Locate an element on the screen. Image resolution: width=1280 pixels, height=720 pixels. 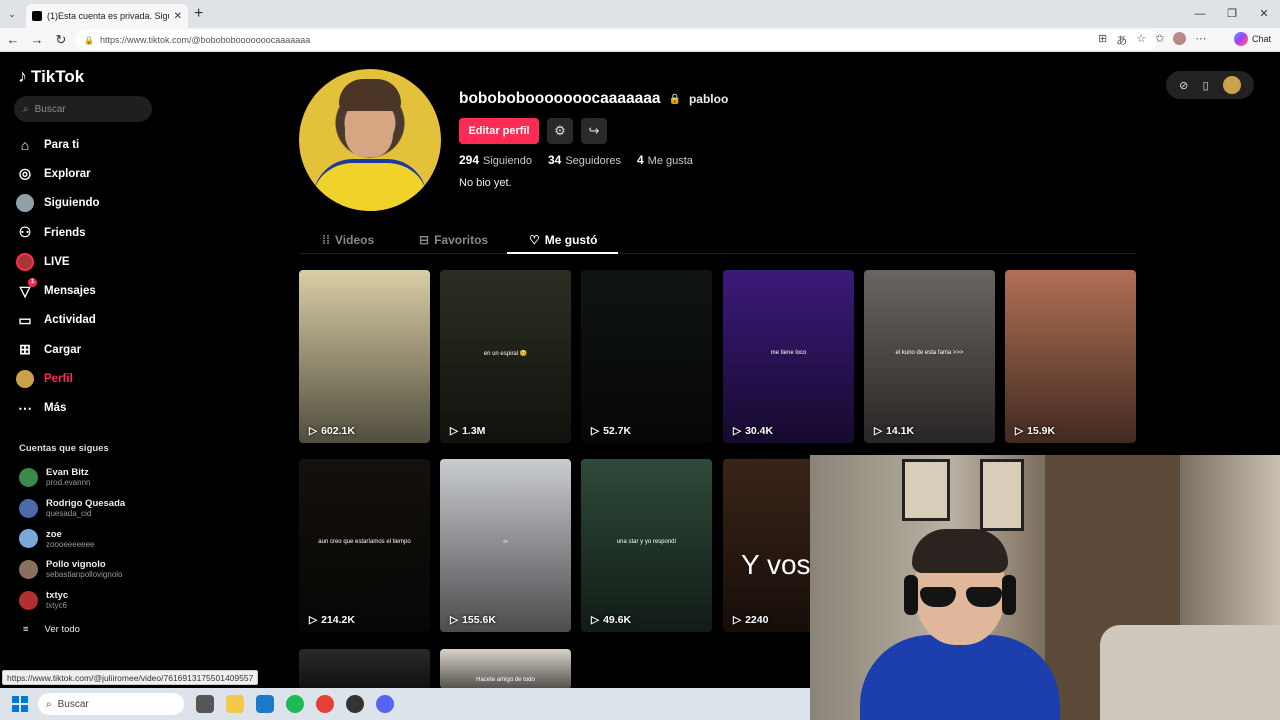
following-item: txtyc txtyc6 is located at coordinates (72, 600).